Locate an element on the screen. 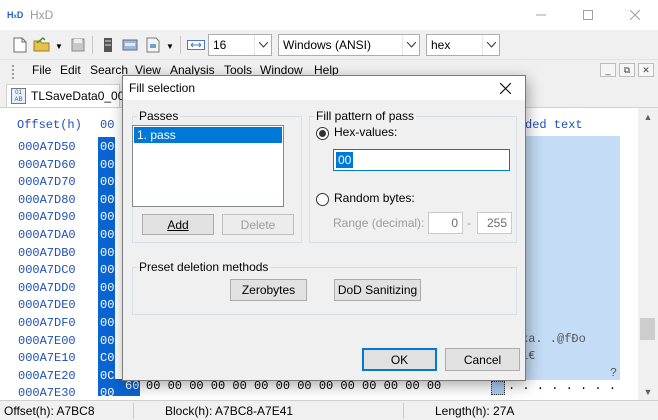 Image resolution: width=658 pixels, height=420 pixels. close-icon is located at coordinates (505, 88).